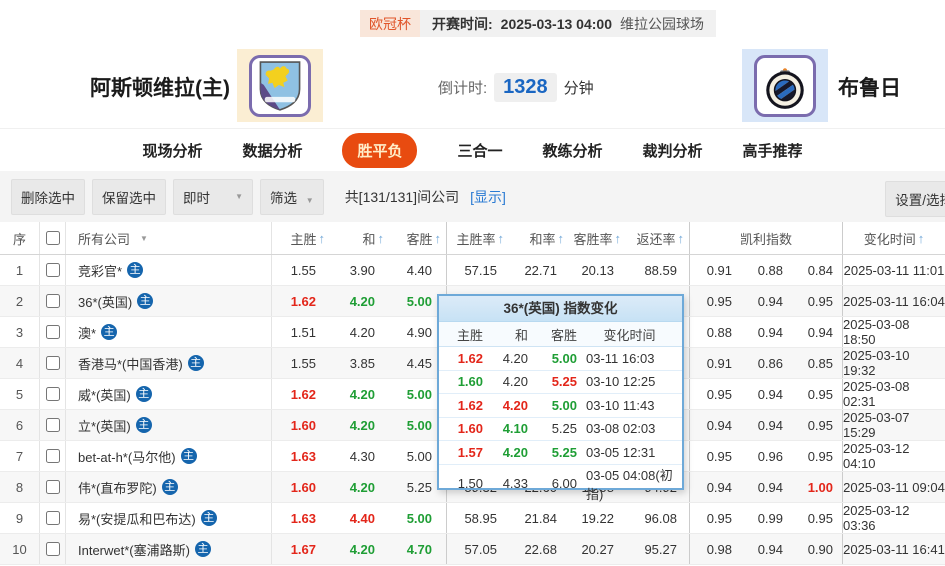 This screenshot has height=566, width=945. Describe the element at coordinates (869, 88) in the screenshot. I see `away-team-name: 布鲁日` at that location.